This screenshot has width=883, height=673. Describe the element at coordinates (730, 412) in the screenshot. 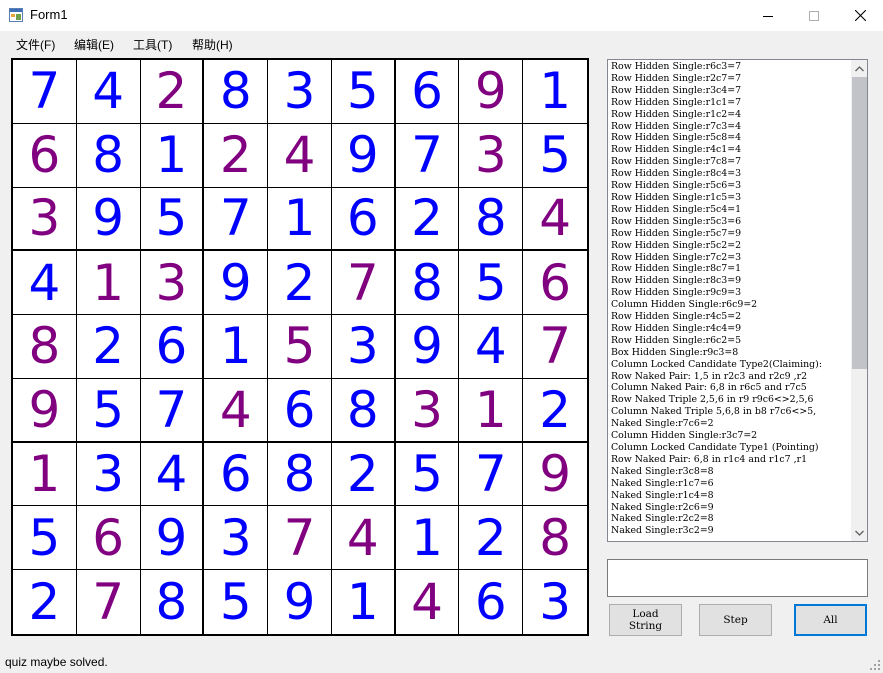

I see `log-entry: Column Naked Triple 5,6,8 in b8 r7c6<>5,` at that location.